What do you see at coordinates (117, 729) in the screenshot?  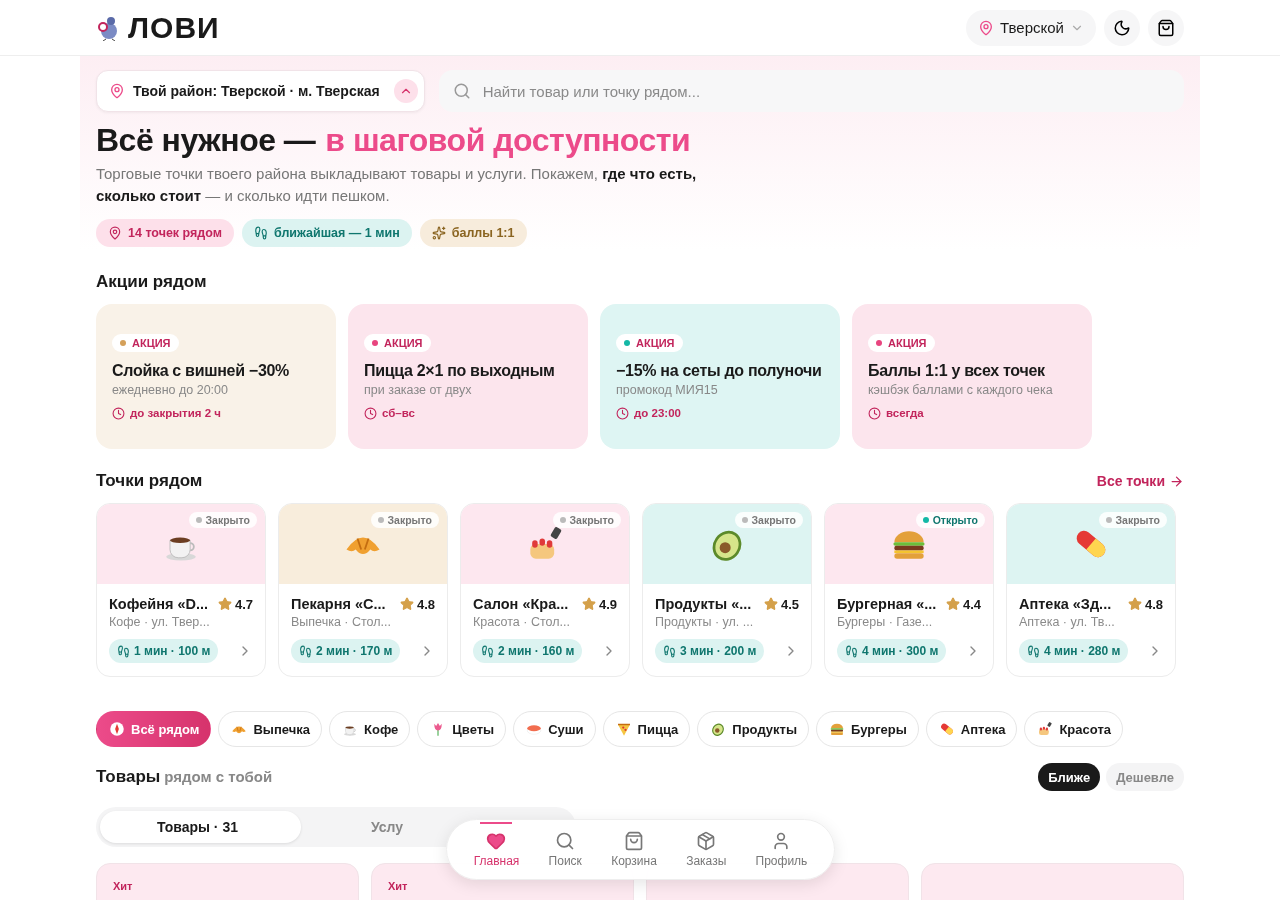 I see `compass-icon` at bounding box center [117, 729].